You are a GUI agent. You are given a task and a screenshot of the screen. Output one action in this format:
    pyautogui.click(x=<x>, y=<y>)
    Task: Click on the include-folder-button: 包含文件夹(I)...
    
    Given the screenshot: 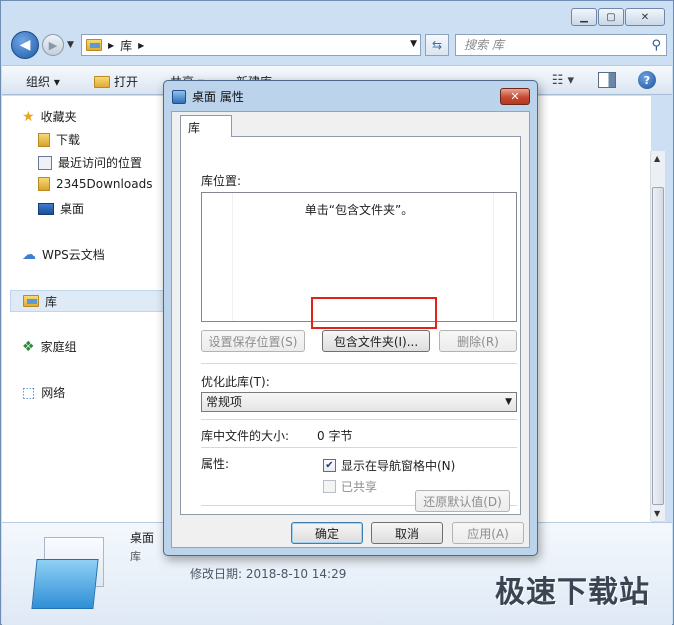 What is the action you would take?
    pyautogui.click(x=376, y=341)
    